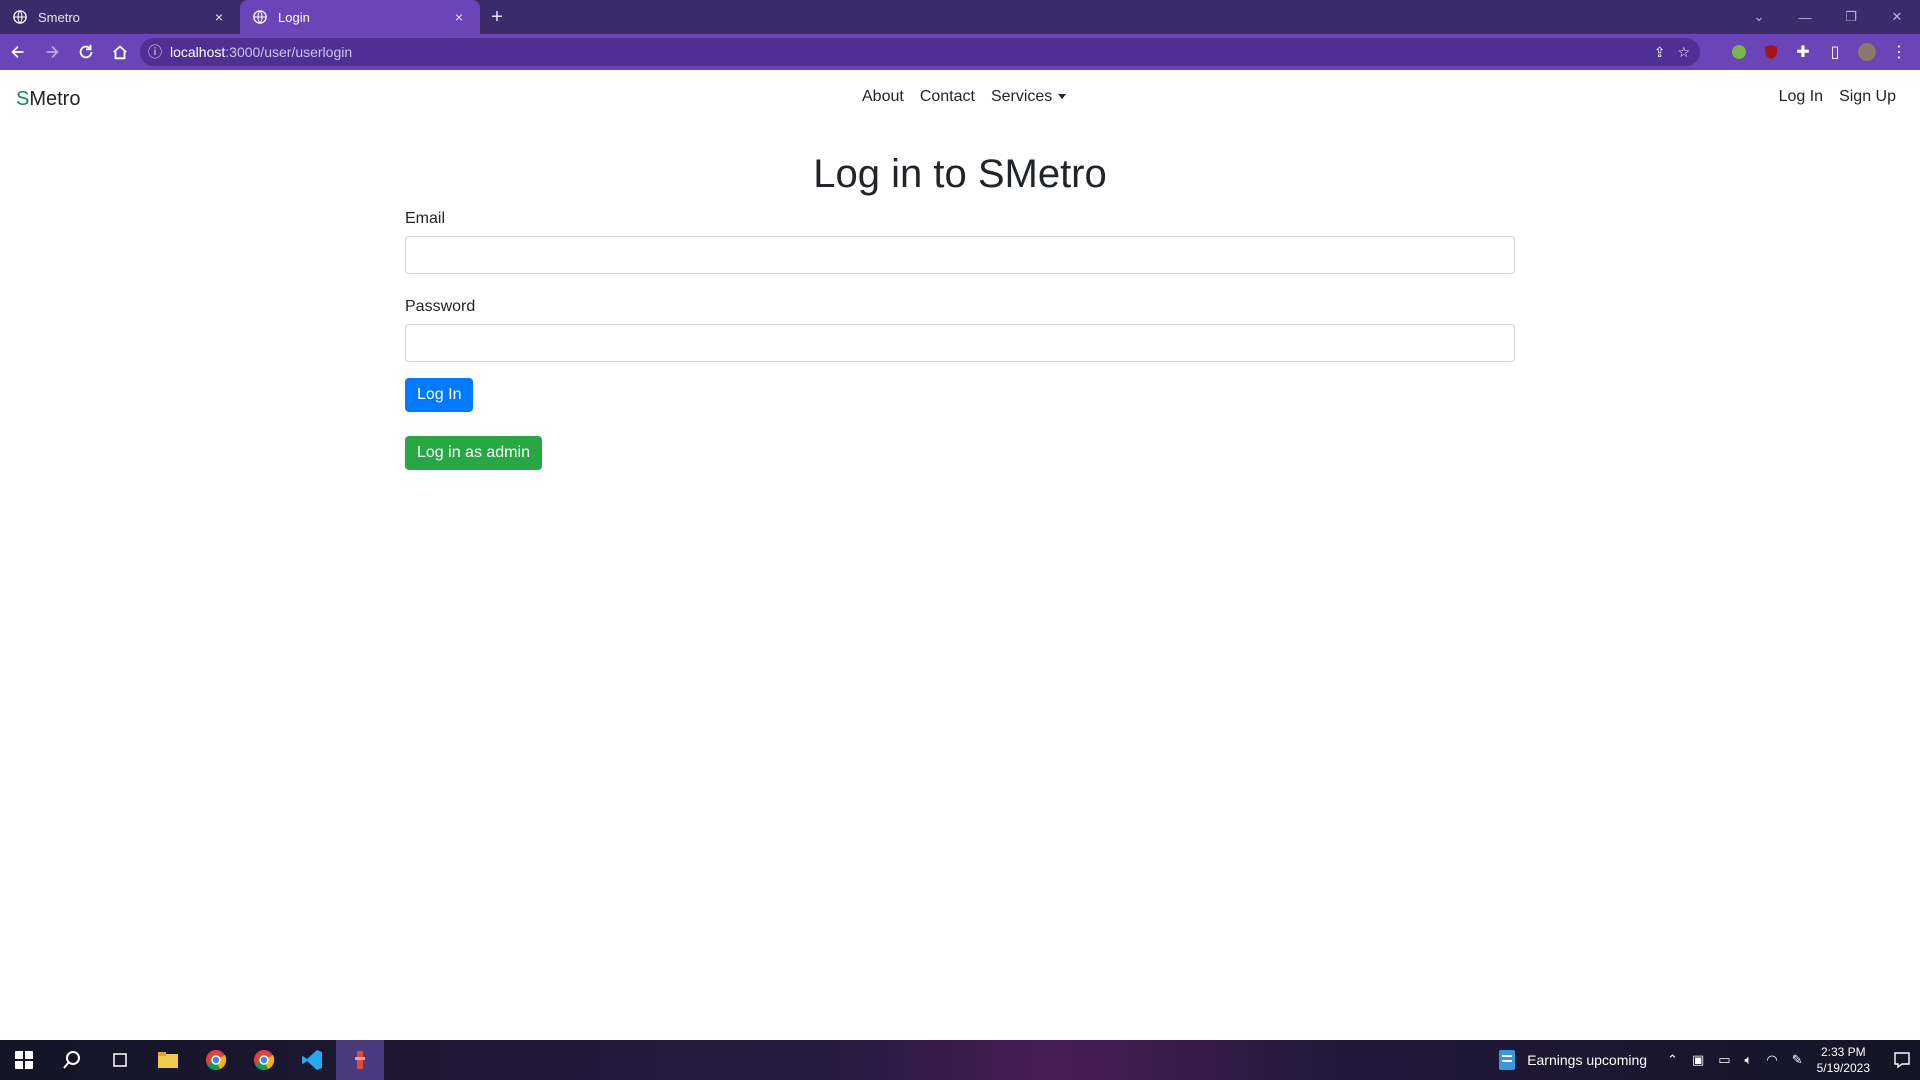  What do you see at coordinates (1803, 52) in the screenshot?
I see `puzzle-icon: ✚` at bounding box center [1803, 52].